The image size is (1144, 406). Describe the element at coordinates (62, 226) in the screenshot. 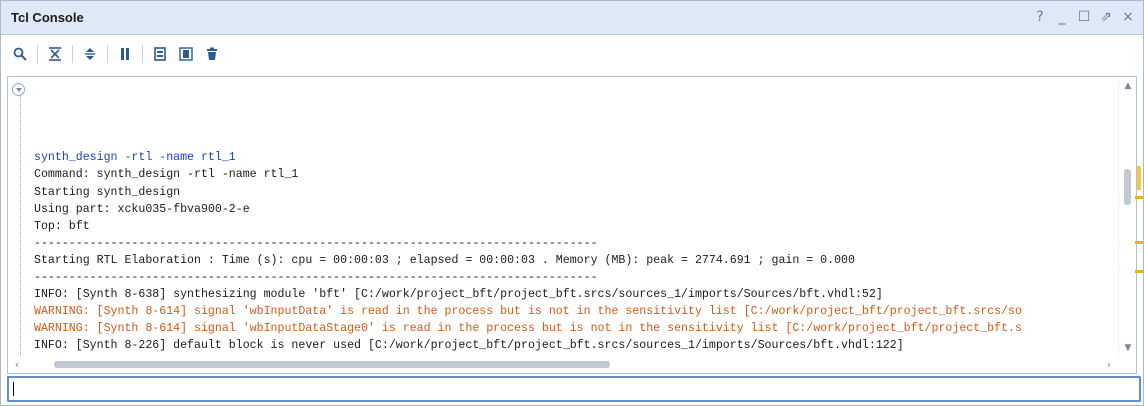

I see `console-line: Top: bft` at that location.